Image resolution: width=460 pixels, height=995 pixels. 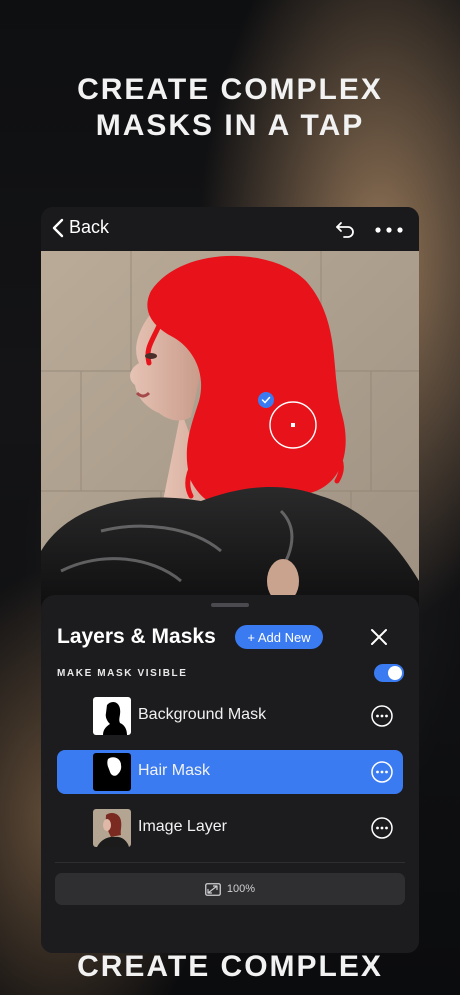 I want to click on top-bar: Back, so click(x=230, y=229).